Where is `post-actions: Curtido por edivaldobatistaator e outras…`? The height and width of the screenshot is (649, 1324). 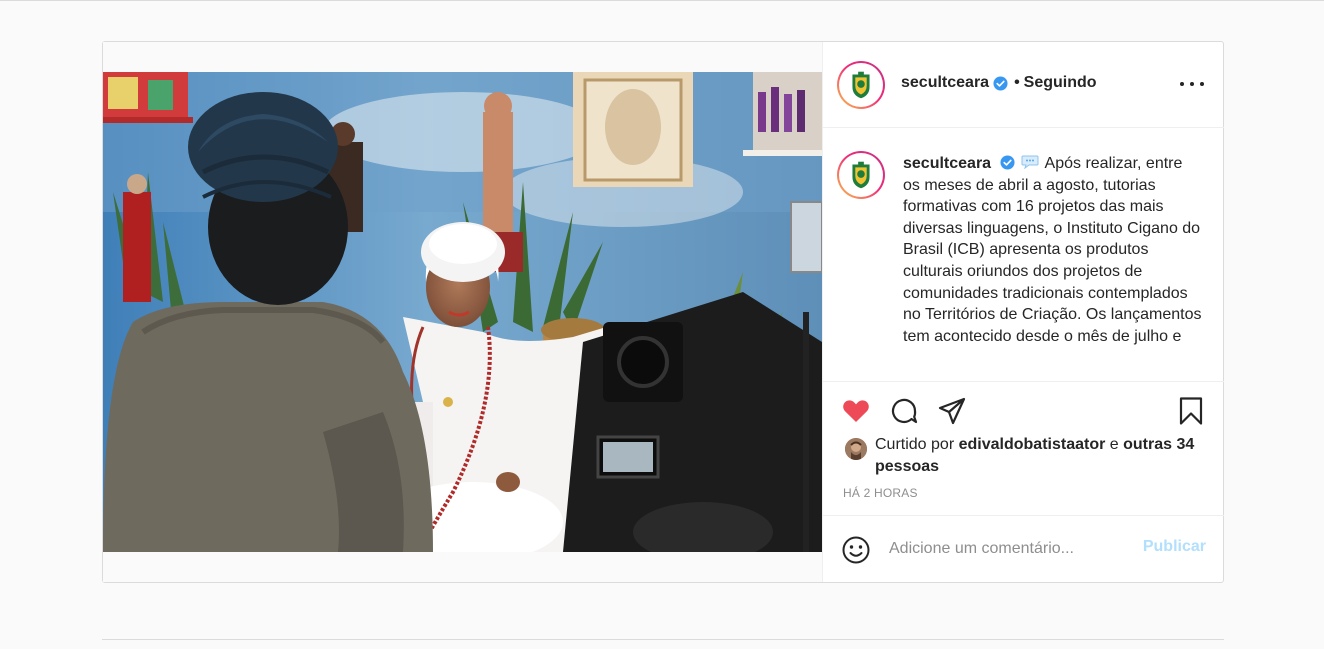
post-actions: Curtido por edivaldobatistaator e outras… is located at coordinates (1023, 448).